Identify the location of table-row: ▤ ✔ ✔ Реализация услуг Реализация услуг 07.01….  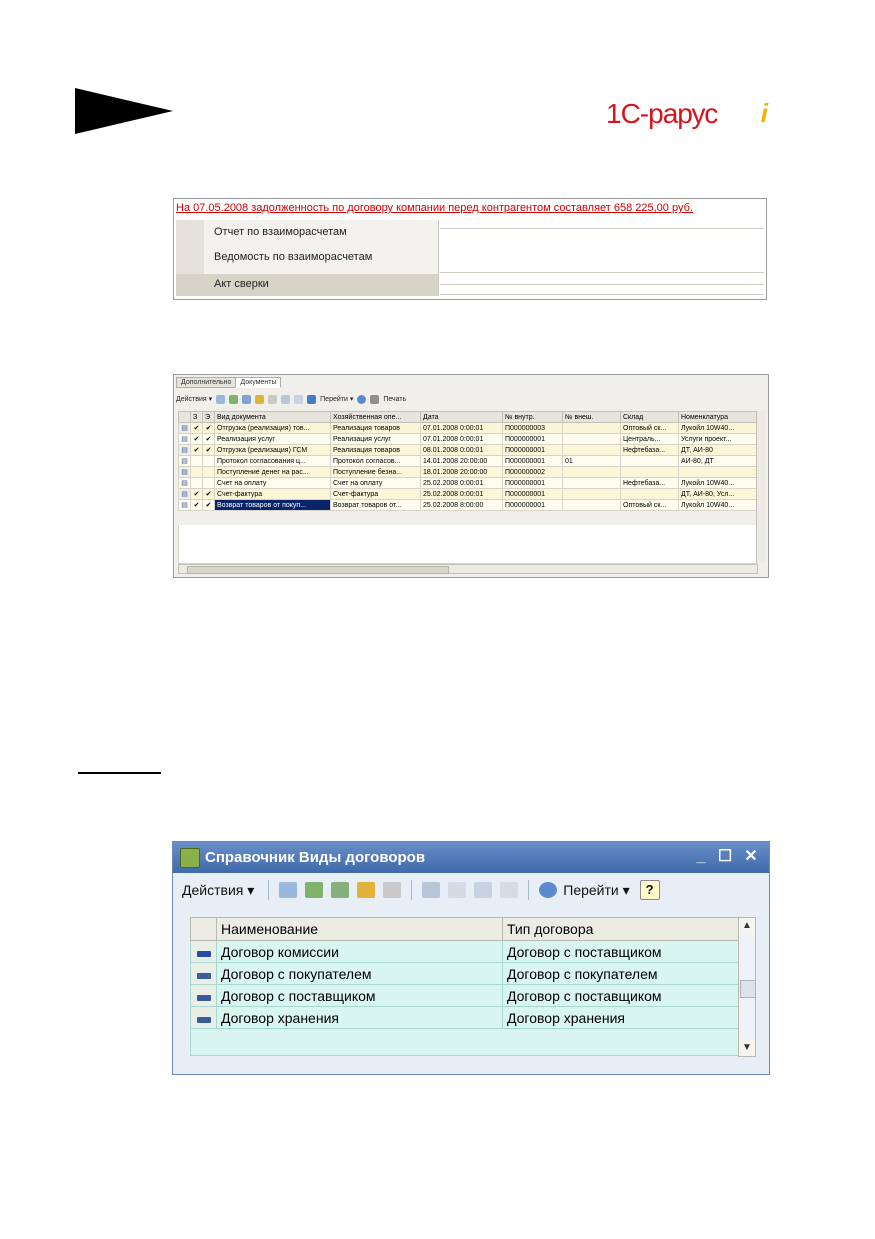
(467, 439).